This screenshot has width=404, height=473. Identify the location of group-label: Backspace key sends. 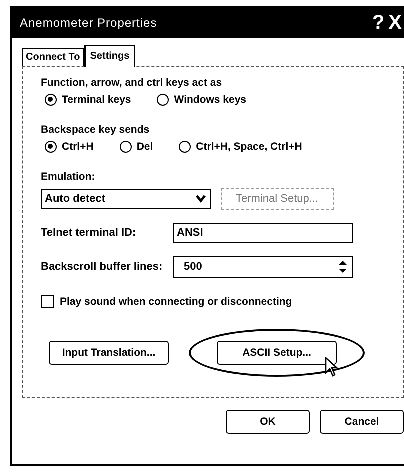
(95, 130).